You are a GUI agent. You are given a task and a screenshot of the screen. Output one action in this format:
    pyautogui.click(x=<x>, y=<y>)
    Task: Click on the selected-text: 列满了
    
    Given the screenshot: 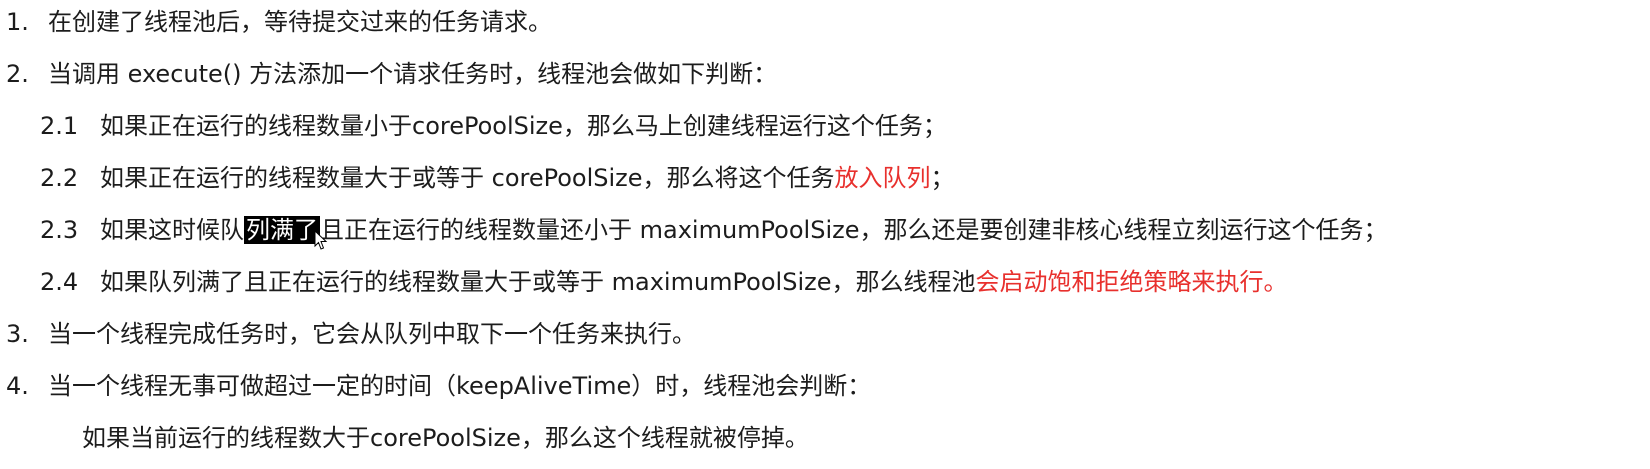 What is the action you would take?
    pyautogui.click(x=286, y=233)
    